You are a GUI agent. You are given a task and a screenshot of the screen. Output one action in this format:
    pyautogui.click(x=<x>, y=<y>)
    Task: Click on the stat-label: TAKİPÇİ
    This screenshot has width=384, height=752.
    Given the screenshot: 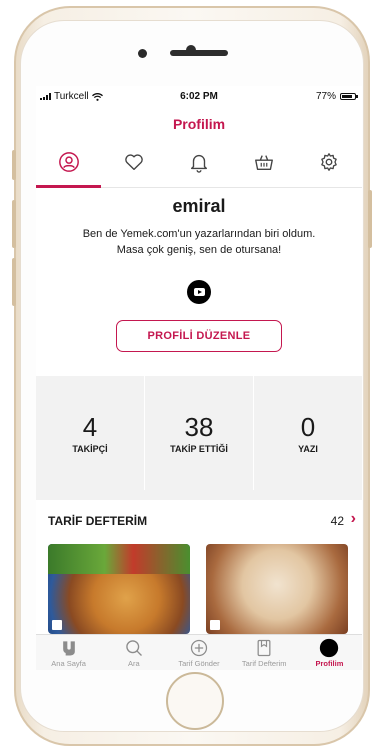 What is the action you would take?
    pyautogui.click(x=90, y=449)
    